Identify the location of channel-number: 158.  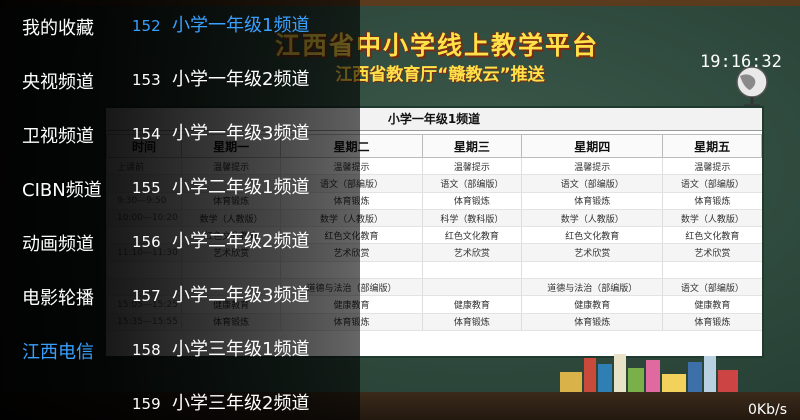
(146, 350).